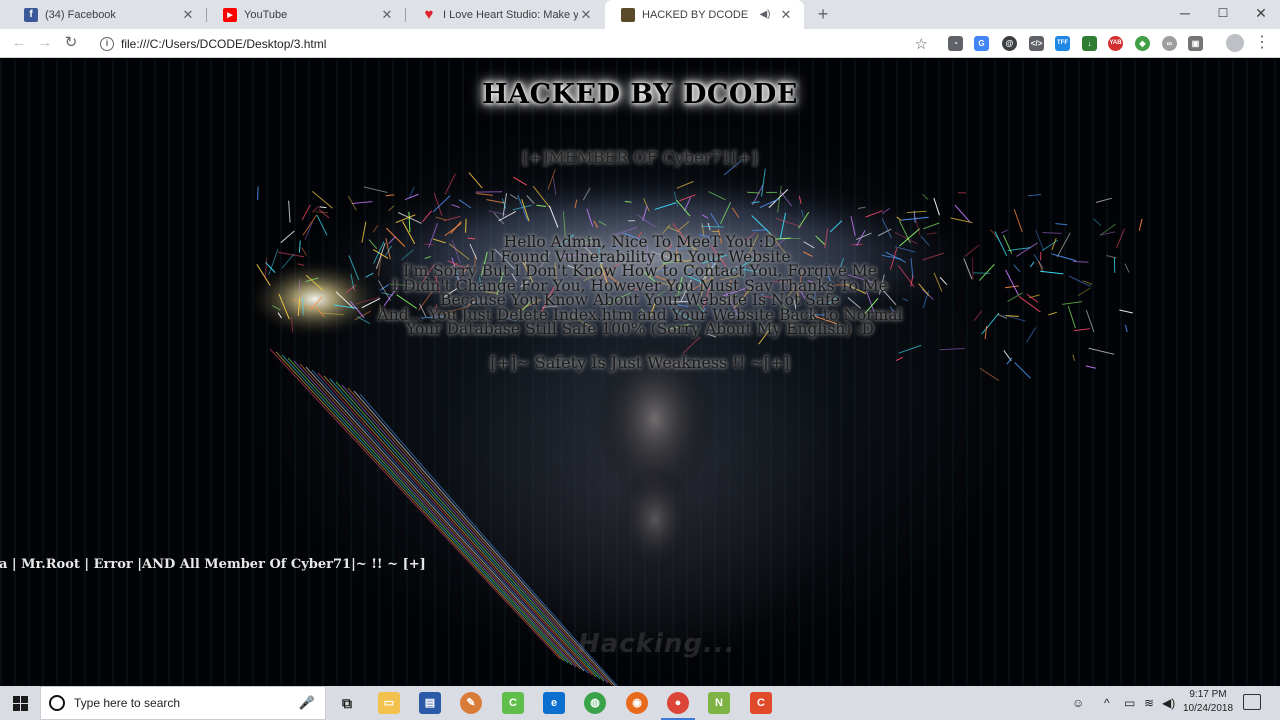 This screenshot has width=1280, height=720. Describe the element at coordinates (430, 703) in the screenshot. I see `media-player-icon: ▤` at that location.